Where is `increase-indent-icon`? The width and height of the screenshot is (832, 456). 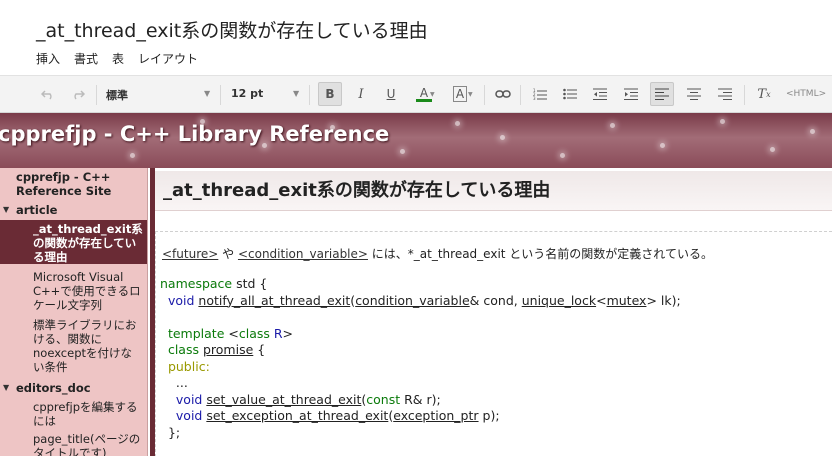 increase-indent-icon is located at coordinates (631, 94).